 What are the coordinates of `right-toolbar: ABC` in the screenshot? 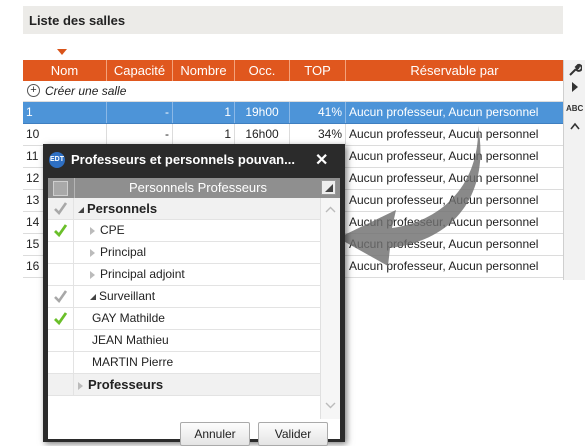 It's located at (574, 170).